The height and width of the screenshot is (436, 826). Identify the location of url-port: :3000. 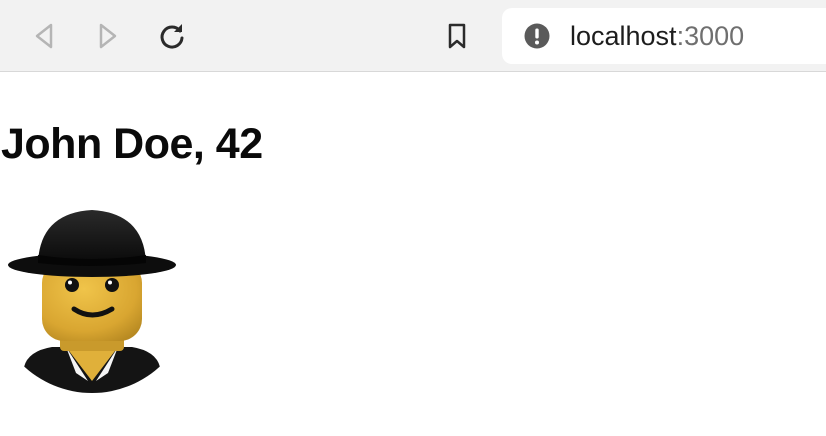
(710, 36).